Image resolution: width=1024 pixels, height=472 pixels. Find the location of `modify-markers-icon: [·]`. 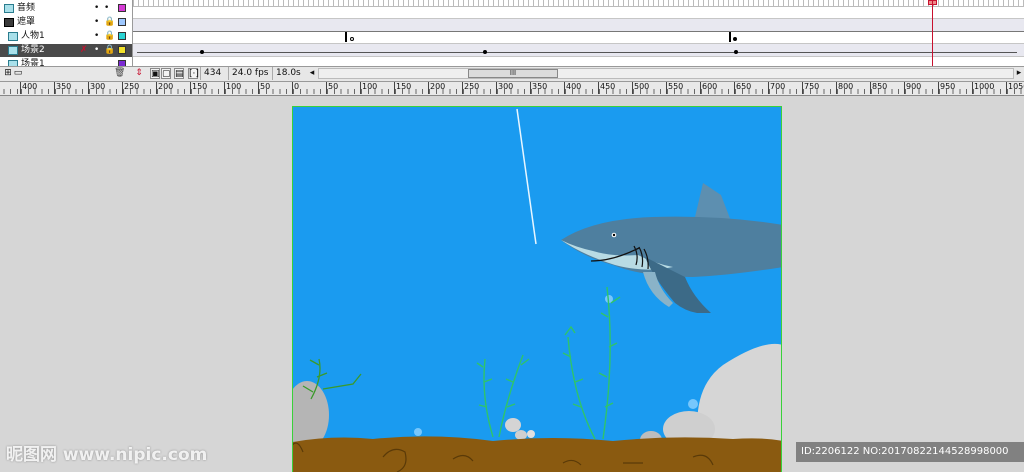

modify-markers-icon: [·] is located at coordinates (193, 73).